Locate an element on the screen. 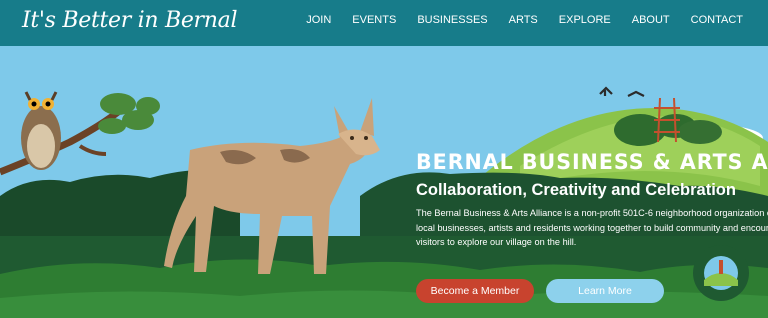 This screenshot has height=318, width=768. alliance-badge is located at coordinates (721, 275).